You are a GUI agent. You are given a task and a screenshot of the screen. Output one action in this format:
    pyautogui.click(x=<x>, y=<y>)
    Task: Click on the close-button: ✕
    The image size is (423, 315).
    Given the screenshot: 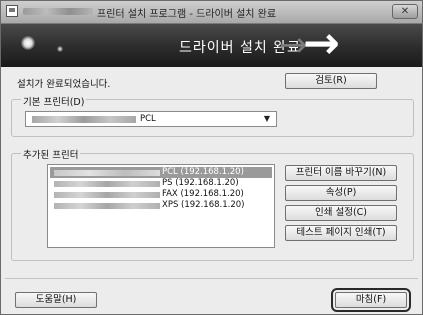 What is the action you would take?
    pyautogui.click(x=405, y=11)
    